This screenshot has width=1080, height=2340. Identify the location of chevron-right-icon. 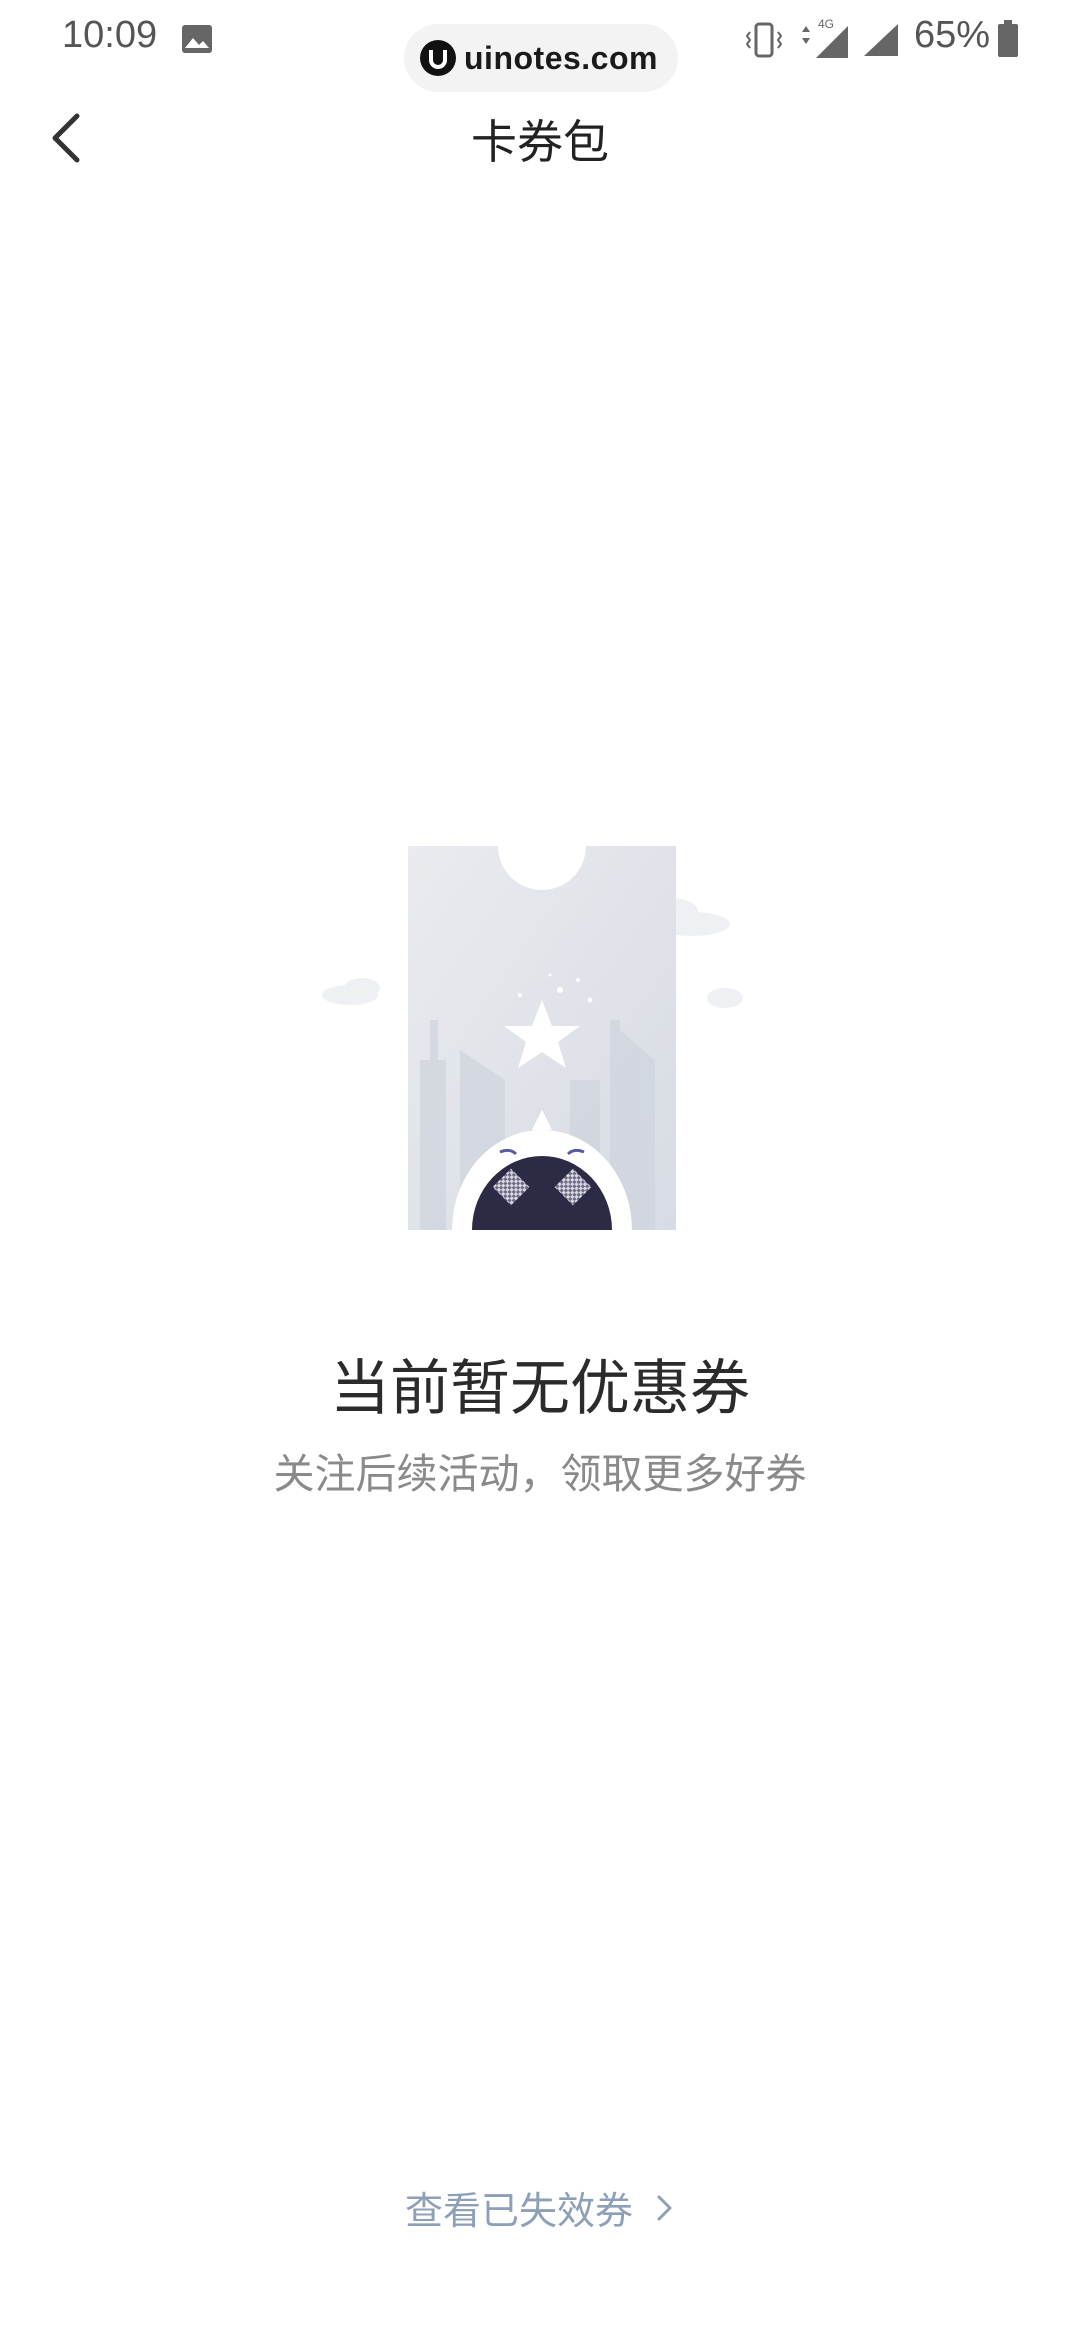
(664, 2207).